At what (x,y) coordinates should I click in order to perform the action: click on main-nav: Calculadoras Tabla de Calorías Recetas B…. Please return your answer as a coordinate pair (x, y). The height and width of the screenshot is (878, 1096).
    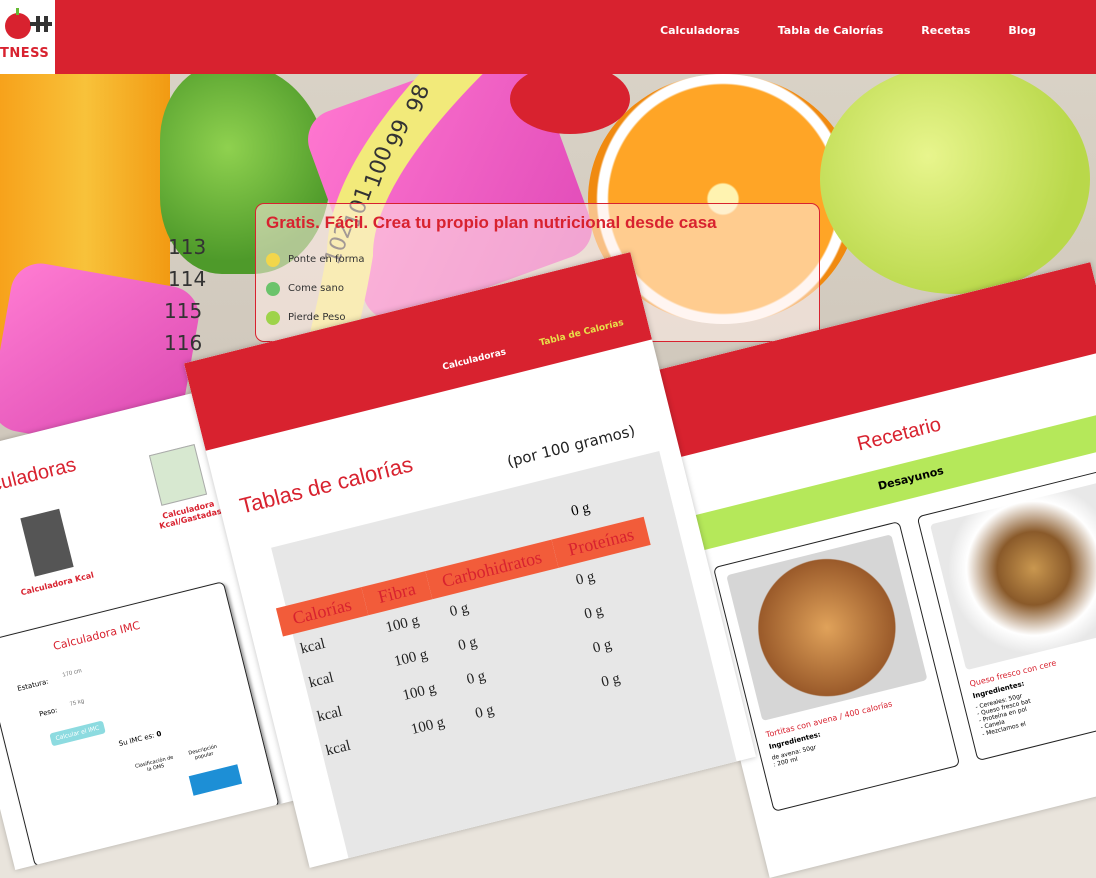
    Looking at the image, I should click on (848, 30).